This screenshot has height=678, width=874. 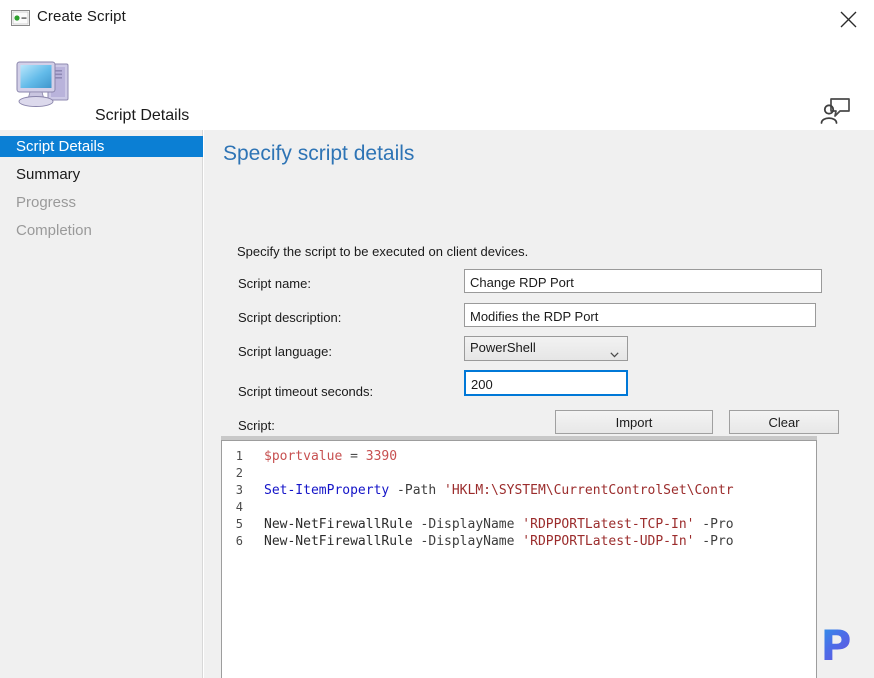 What do you see at coordinates (239, 473) in the screenshot?
I see `line-number: 2` at bounding box center [239, 473].